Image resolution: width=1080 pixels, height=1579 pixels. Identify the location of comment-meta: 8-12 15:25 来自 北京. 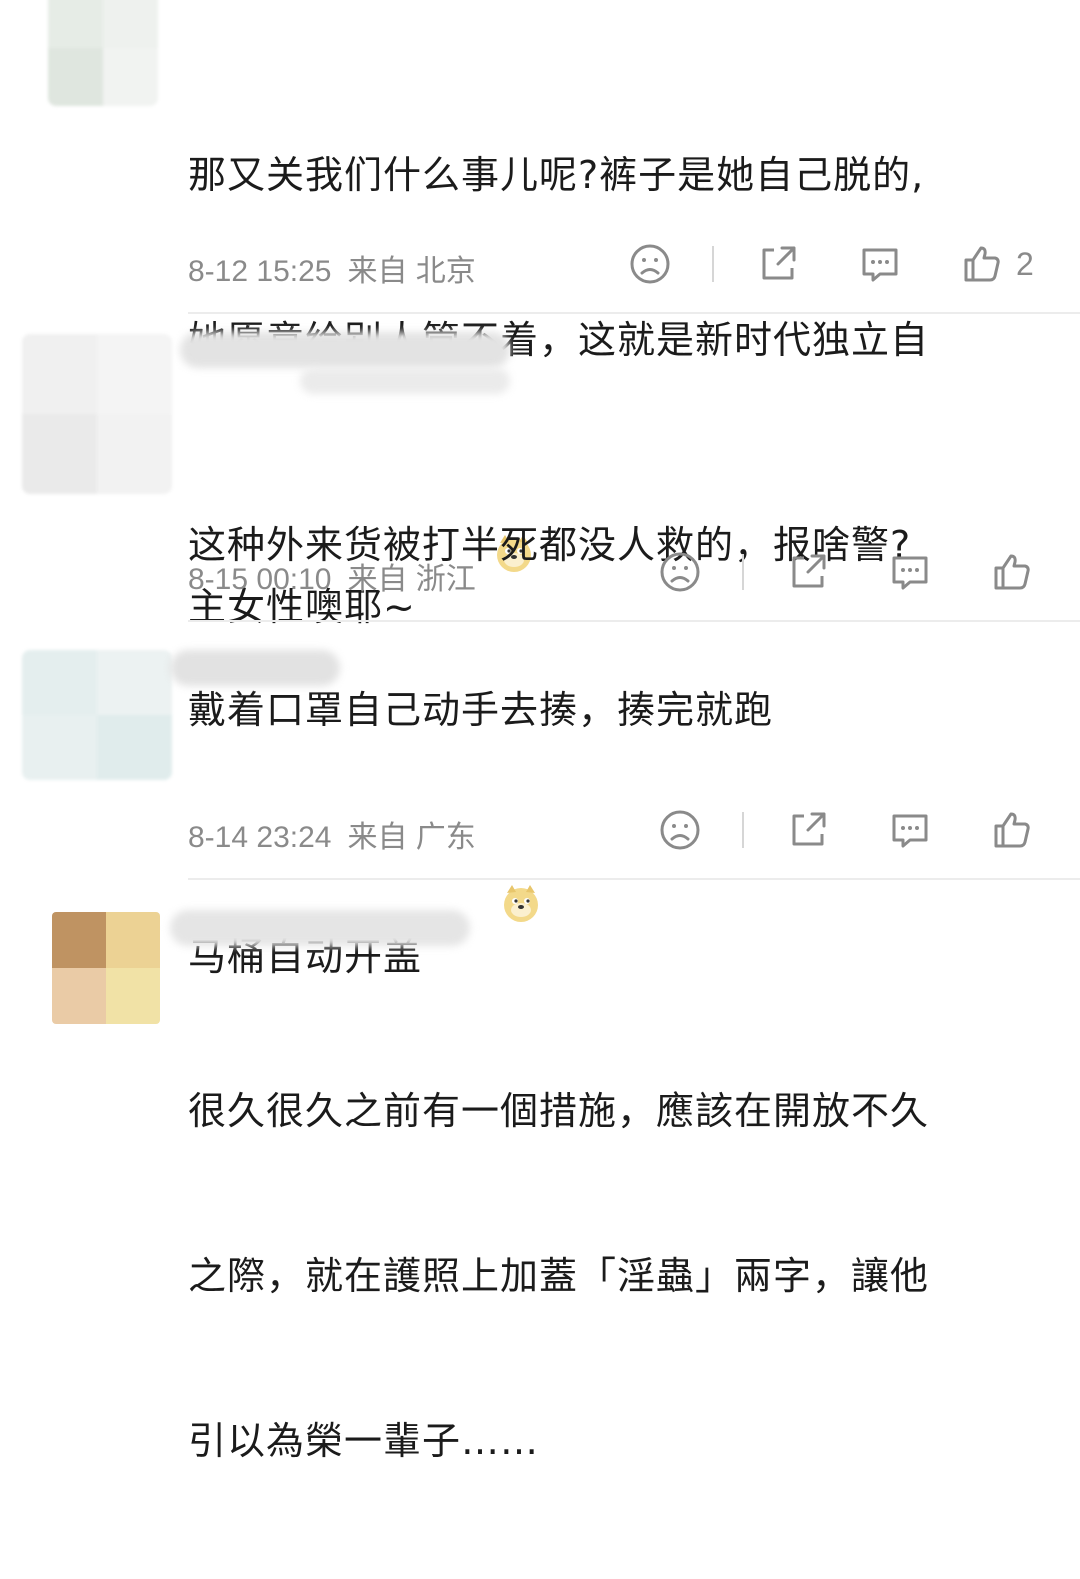
(332, 268).